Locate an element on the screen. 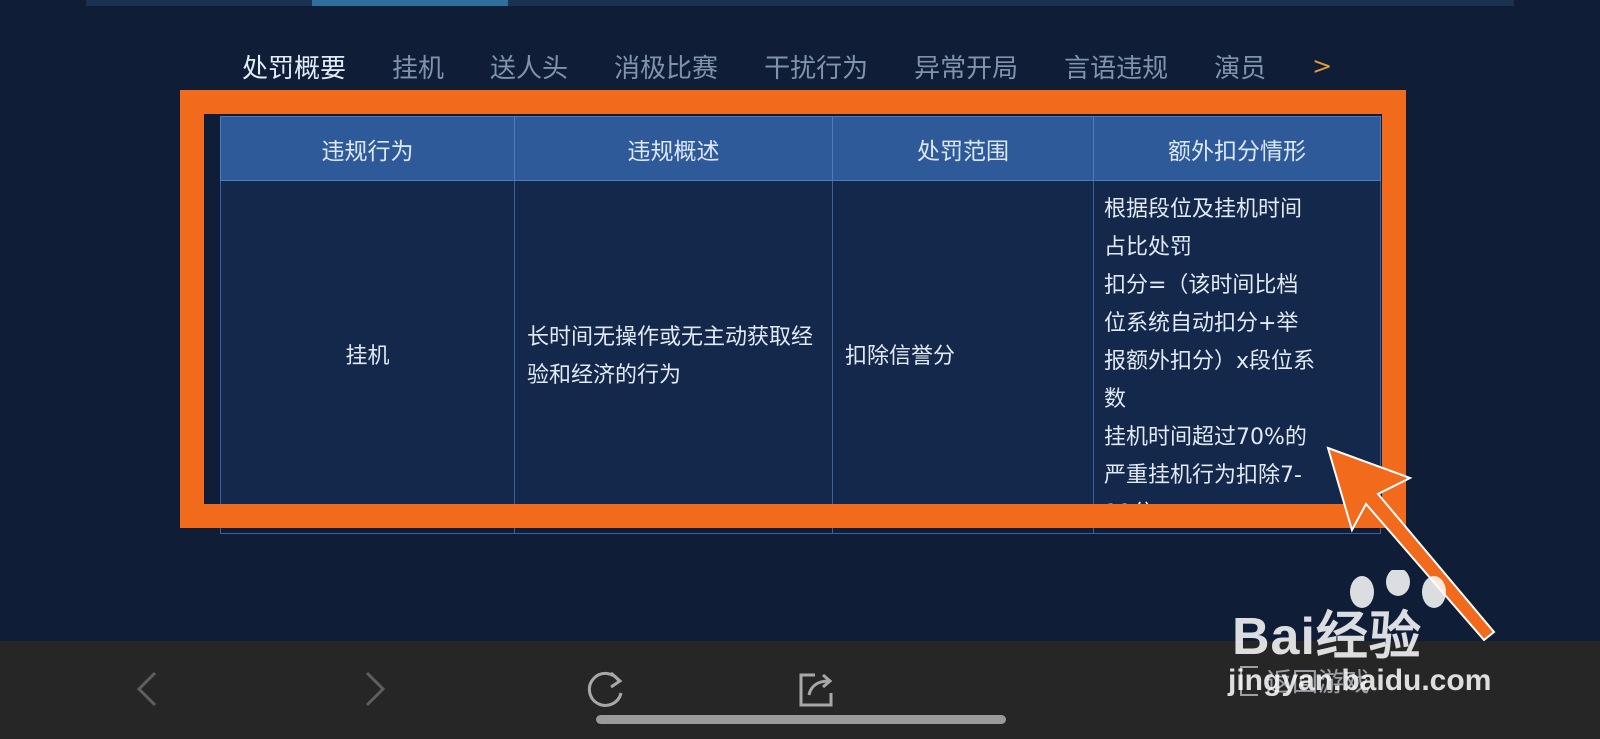 The image size is (1600, 739). tab-afk: 挂机 is located at coordinates (418, 66).